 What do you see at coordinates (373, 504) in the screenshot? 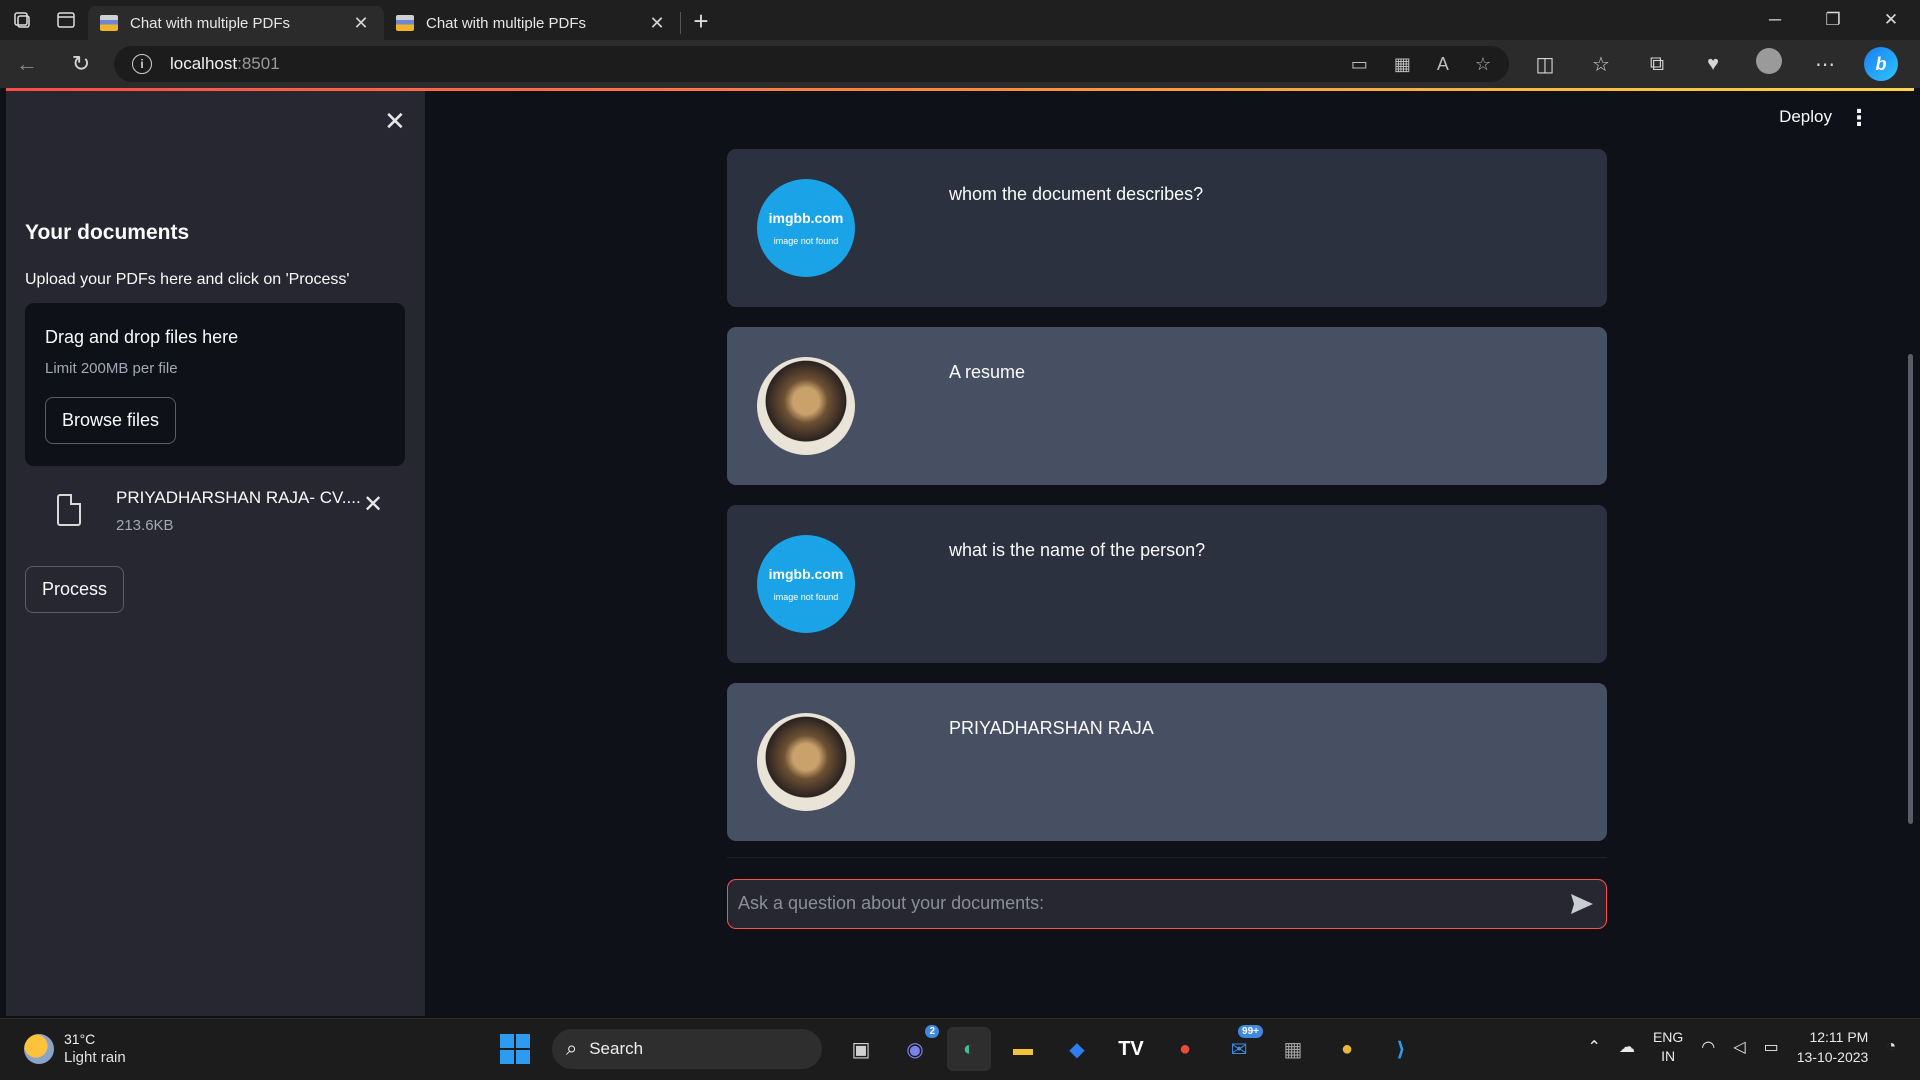
I see `remove-file-icon: ✕` at bounding box center [373, 504].